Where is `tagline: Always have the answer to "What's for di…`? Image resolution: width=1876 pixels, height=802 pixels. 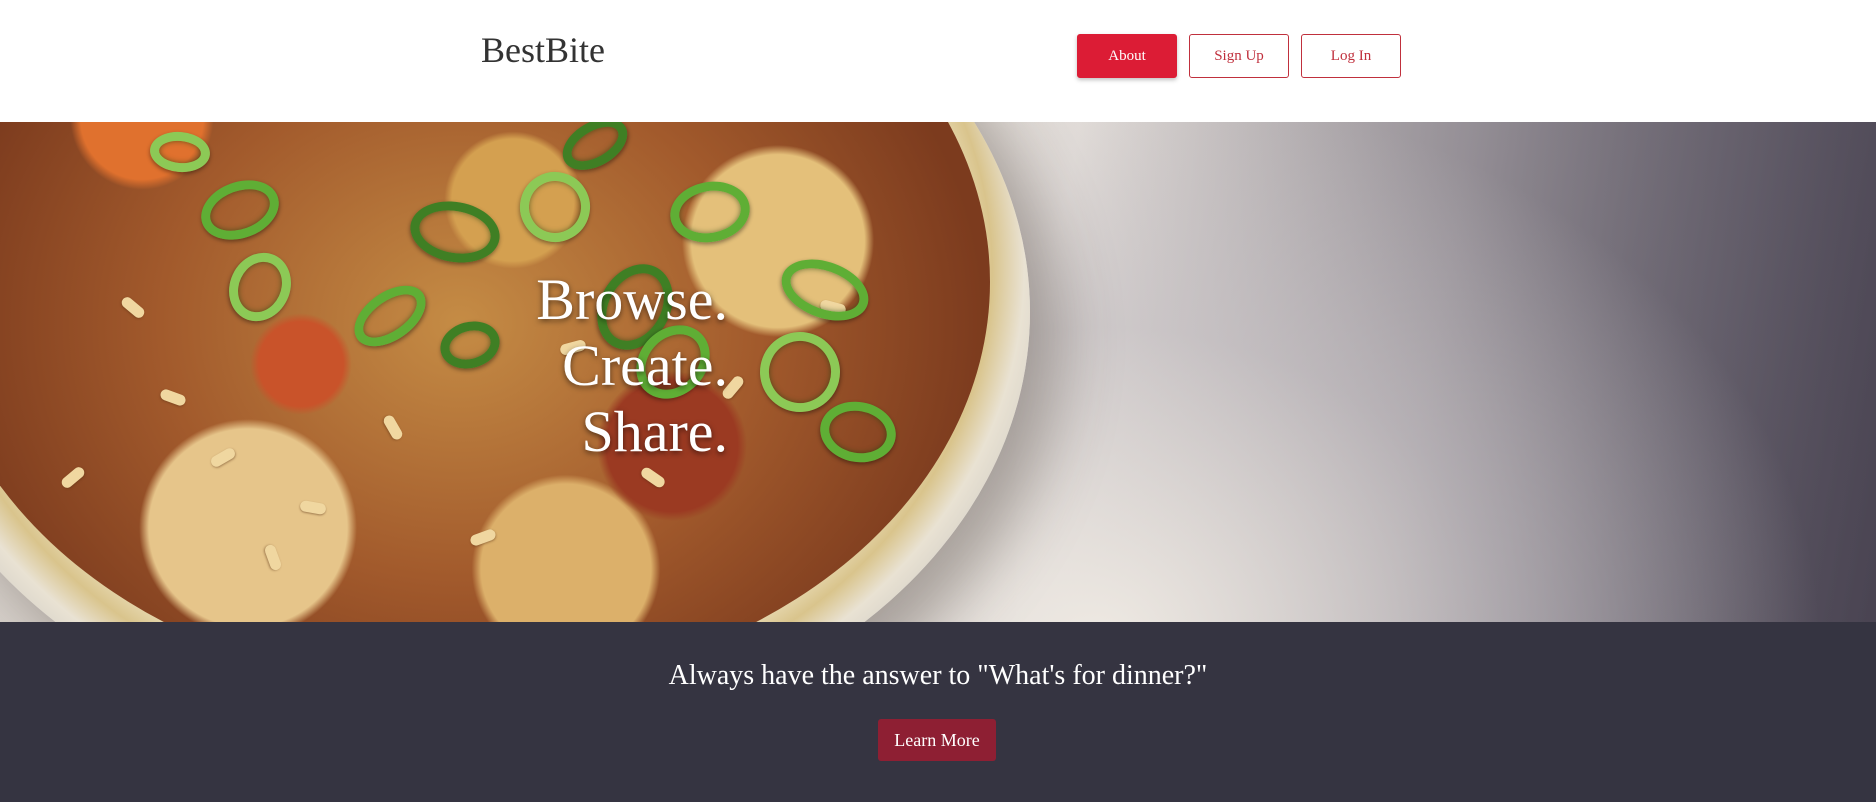
tagline: Always have the answer to "What's for di… is located at coordinates (938, 675).